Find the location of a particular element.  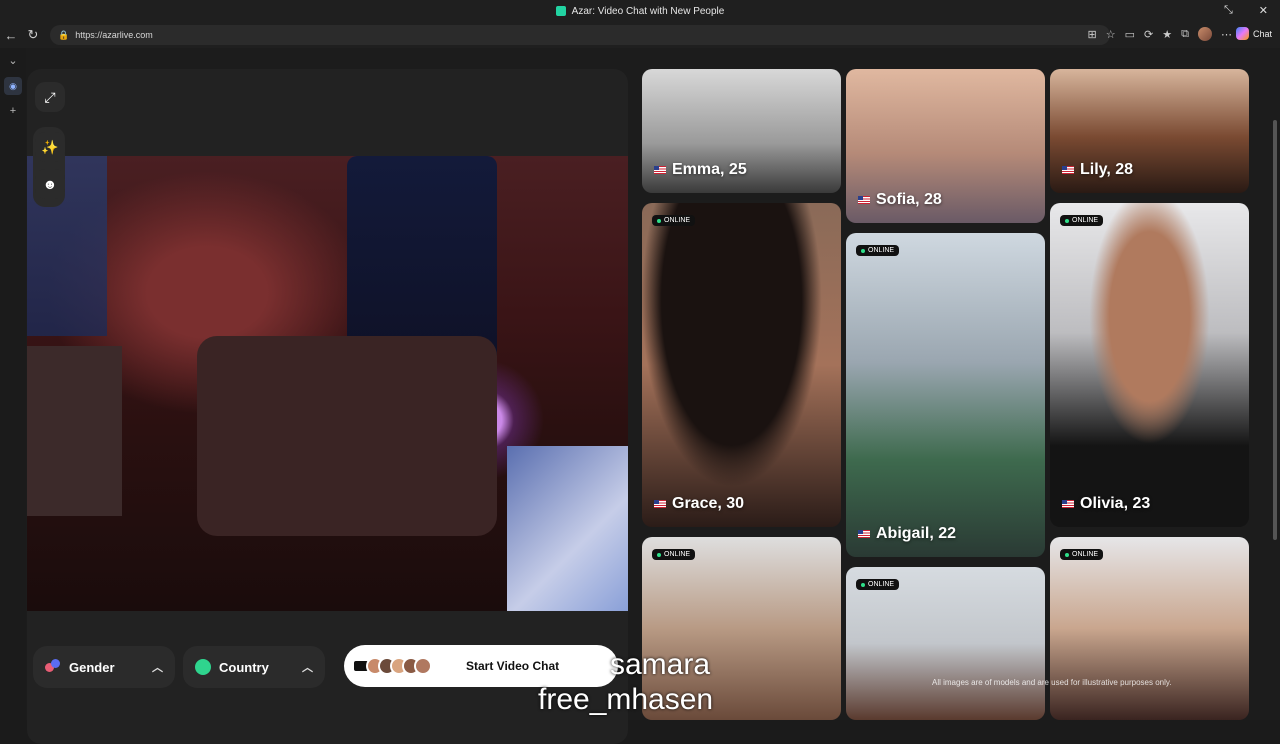

collections-icon: ⧉ is located at coordinates (1185, 34).